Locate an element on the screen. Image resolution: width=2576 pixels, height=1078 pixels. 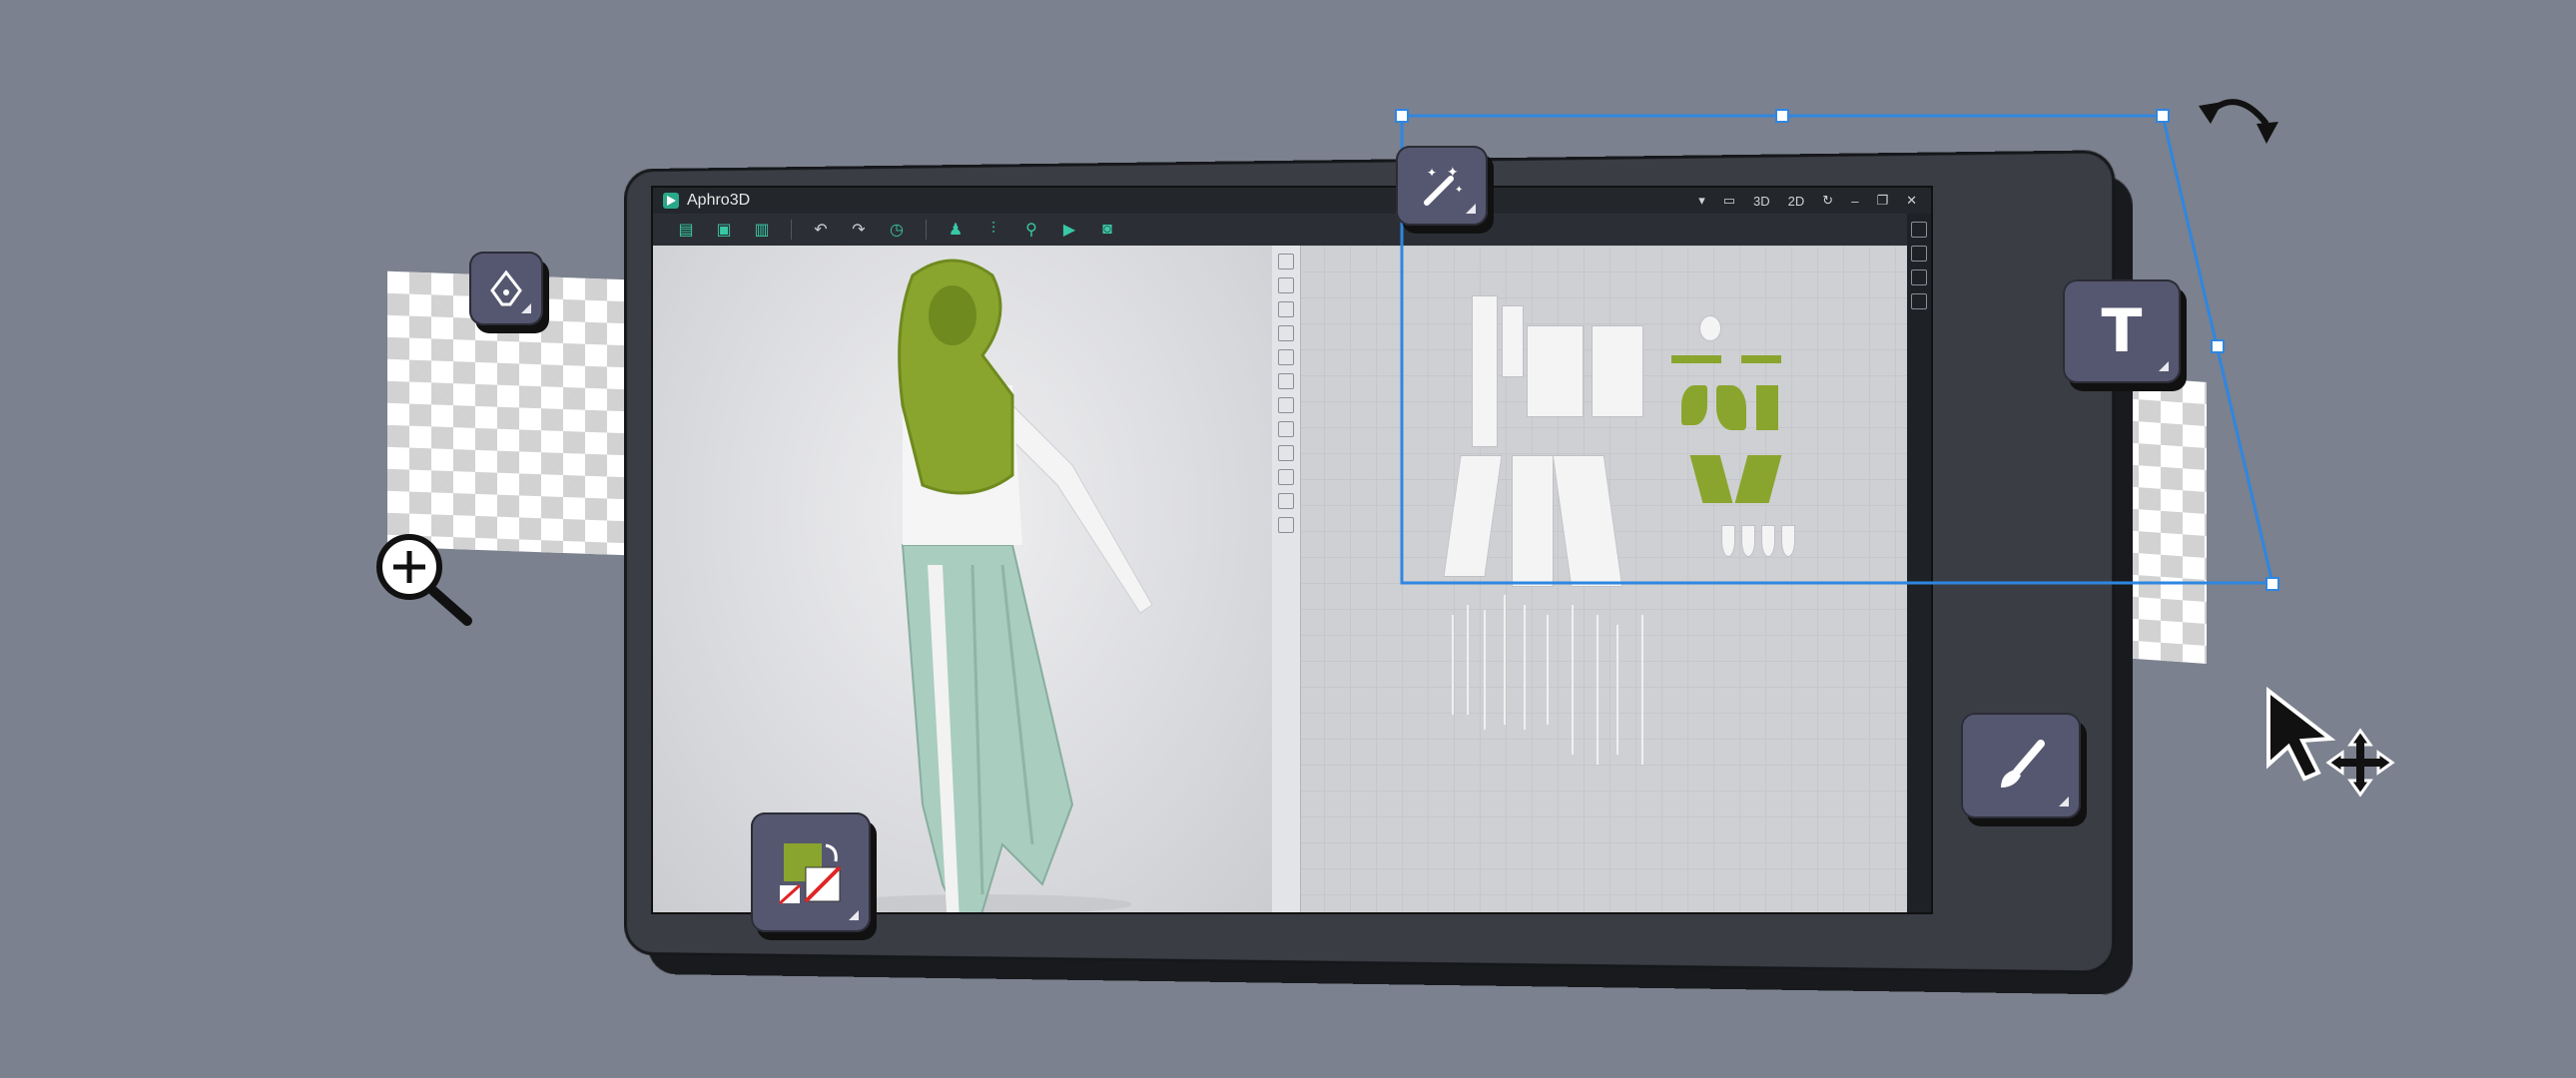
avatar-pose-icon: ♟ is located at coordinates (956, 230).